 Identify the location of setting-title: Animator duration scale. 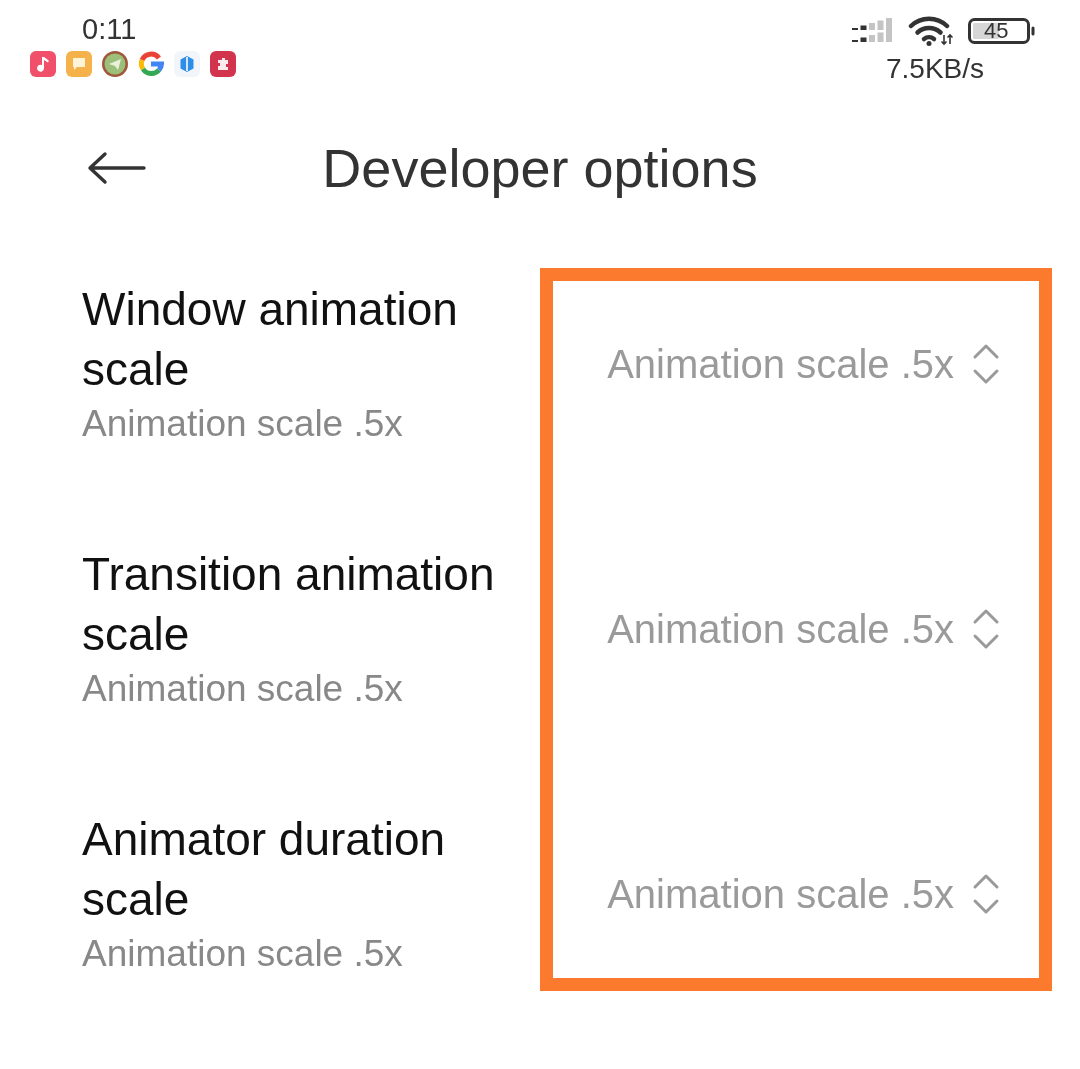
(264, 869).